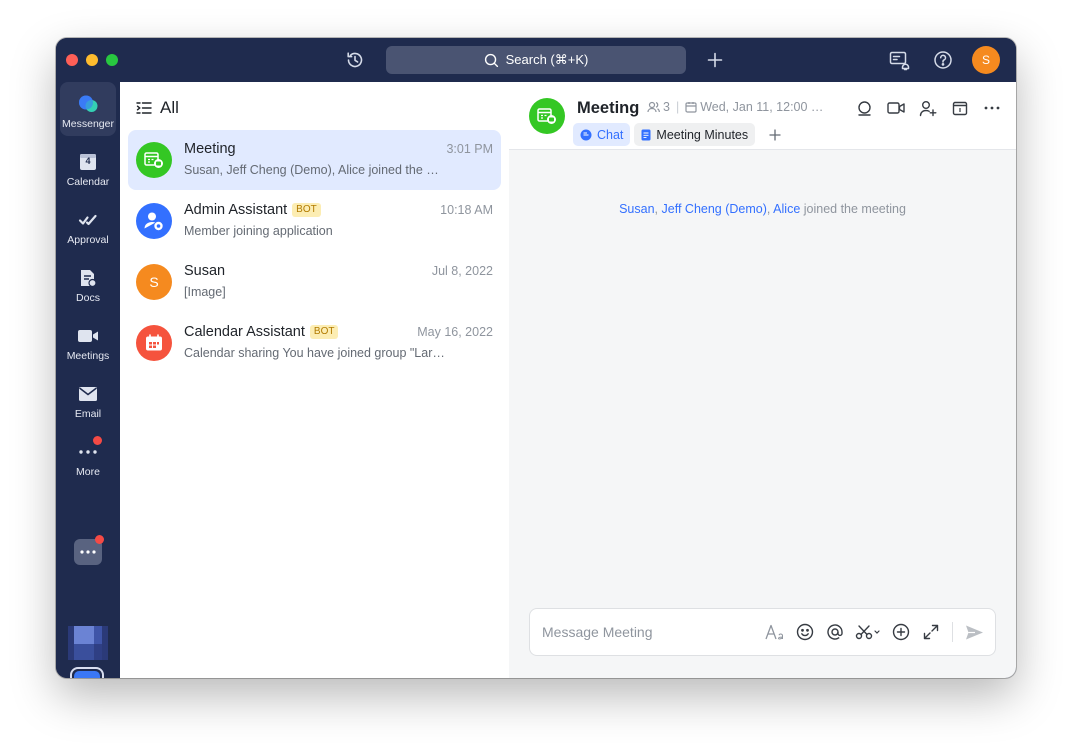 Image resolution: width=1072 pixels, height=752 pixels. I want to click on tab-chat: Chat, so click(602, 134).